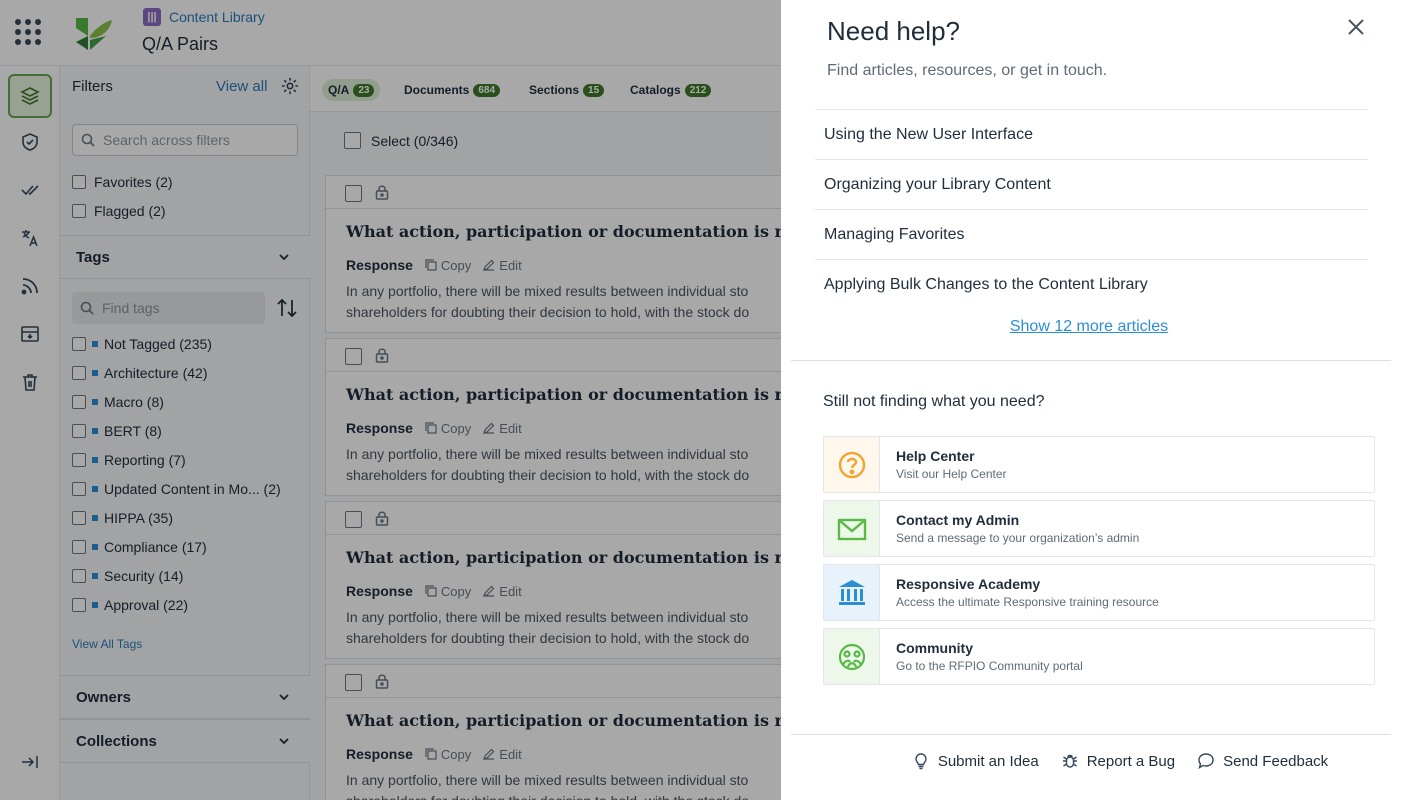  What do you see at coordinates (1131, 761) in the screenshot?
I see `report-bug-label: Report a Bug` at bounding box center [1131, 761].